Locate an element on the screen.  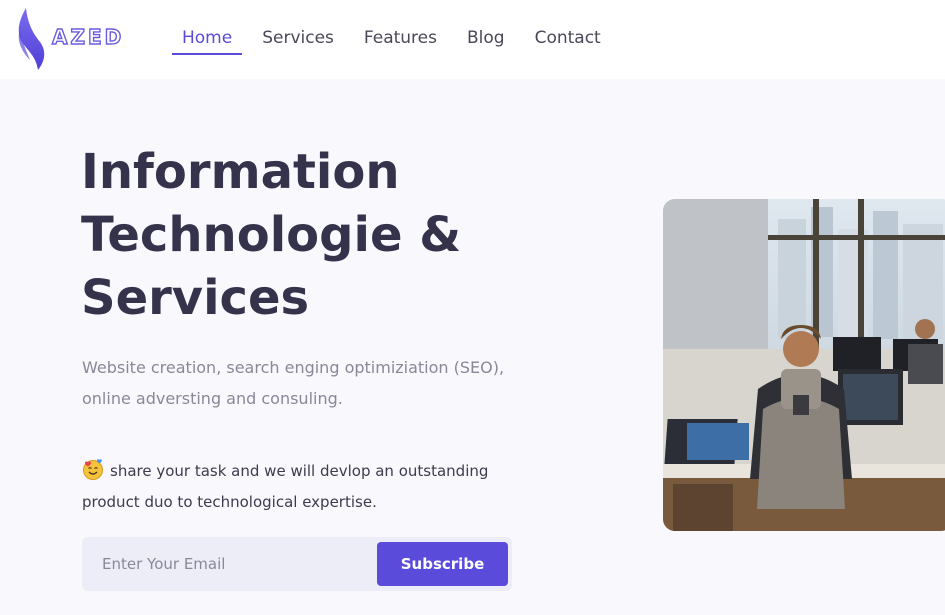
top-navbar: AZED Home Services Features Blog Contact is located at coordinates (472, 39).